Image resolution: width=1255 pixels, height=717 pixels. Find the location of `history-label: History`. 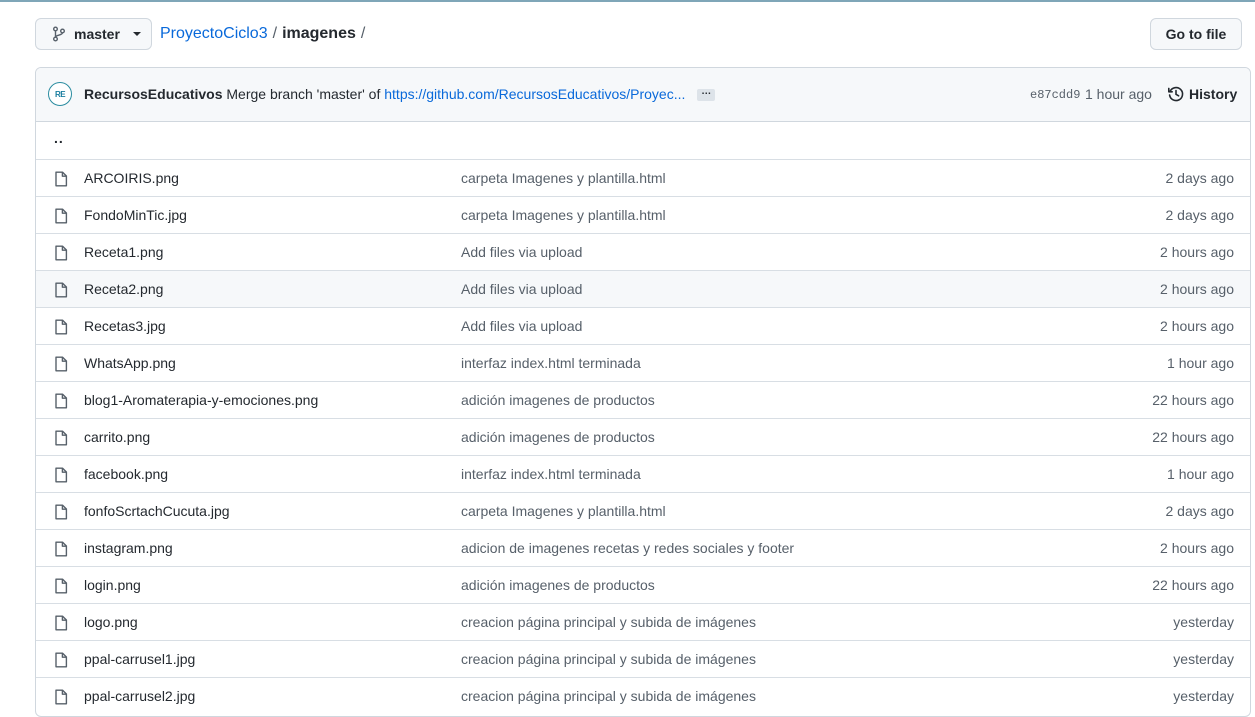

history-label: History is located at coordinates (1213, 94).